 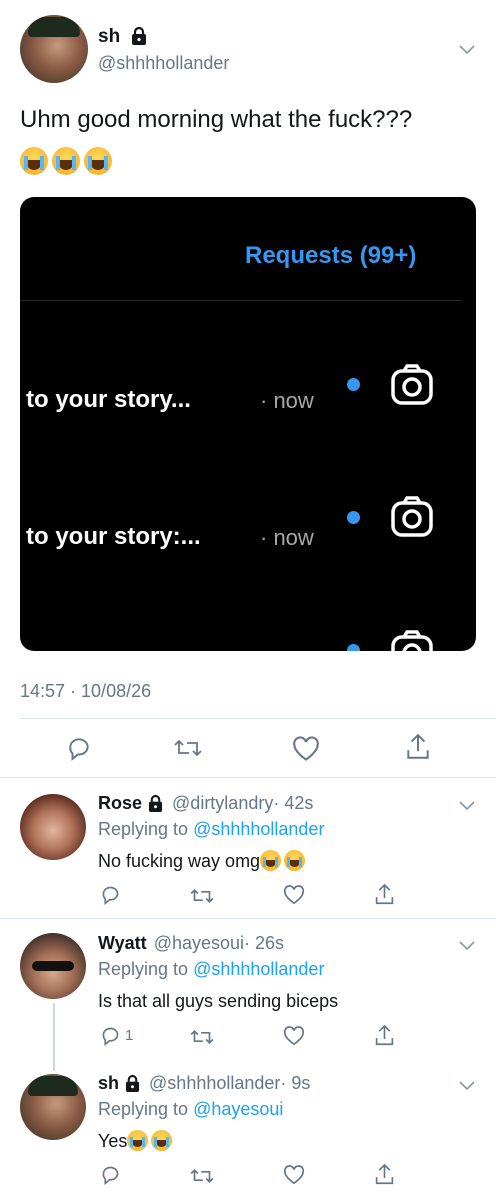 I want to click on reply-author-name: Wyatt, so click(x=122, y=943).